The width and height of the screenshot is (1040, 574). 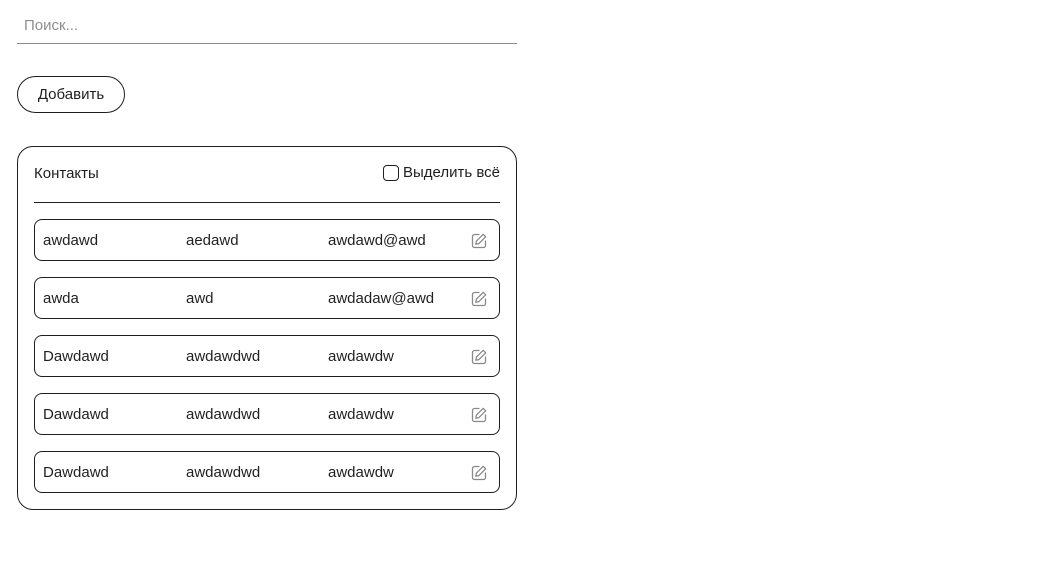 I want to click on add-button: Добавить, so click(x=71, y=94).